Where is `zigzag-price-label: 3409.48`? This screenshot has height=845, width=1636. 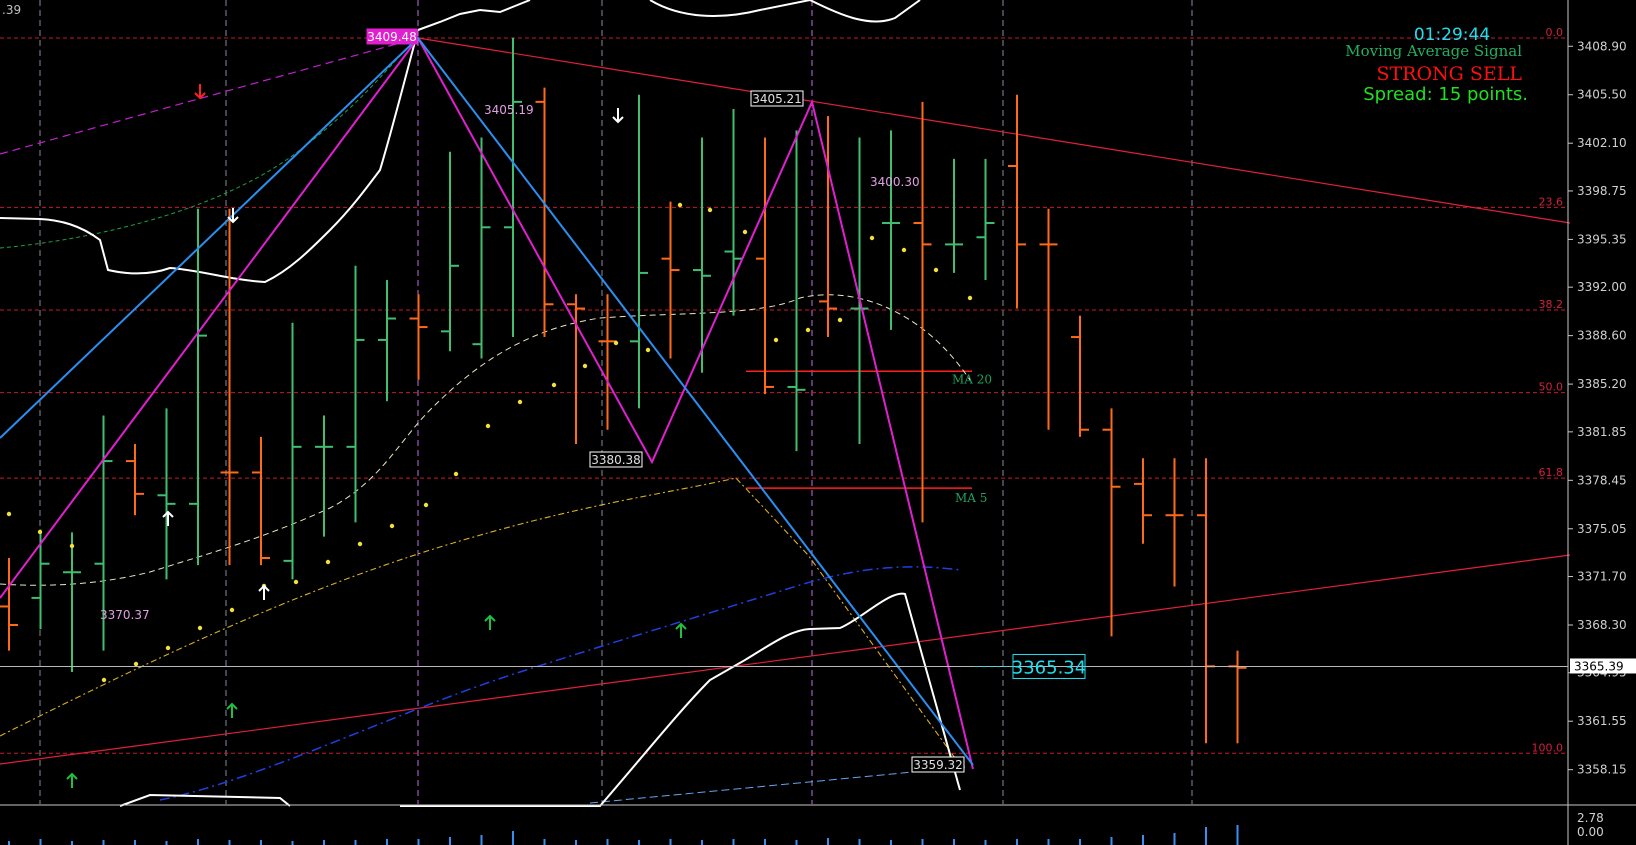
zigzag-price-label: 3409.48 is located at coordinates (392, 36).